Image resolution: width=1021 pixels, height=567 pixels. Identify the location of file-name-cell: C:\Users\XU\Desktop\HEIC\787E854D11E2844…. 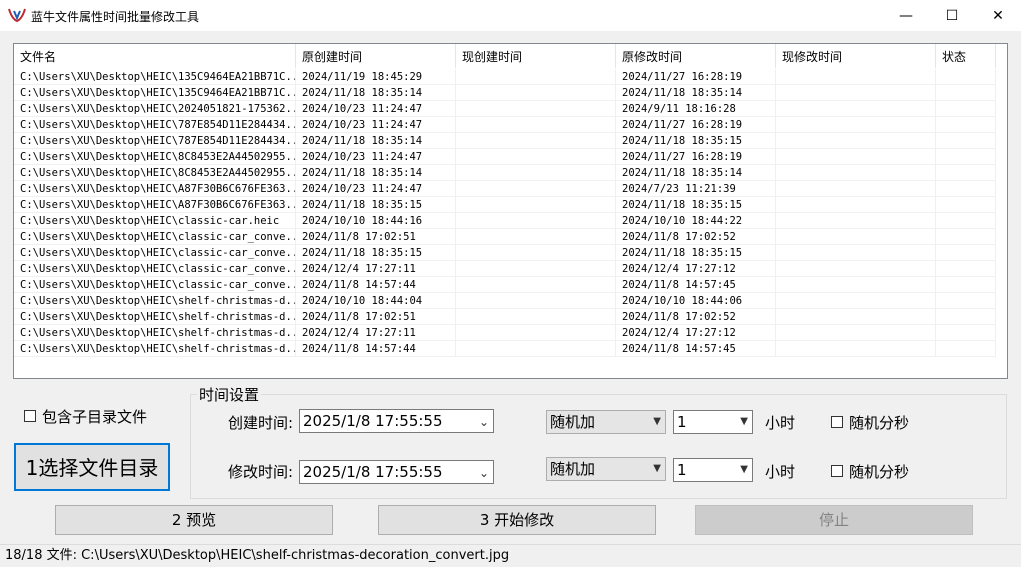
(155, 125).